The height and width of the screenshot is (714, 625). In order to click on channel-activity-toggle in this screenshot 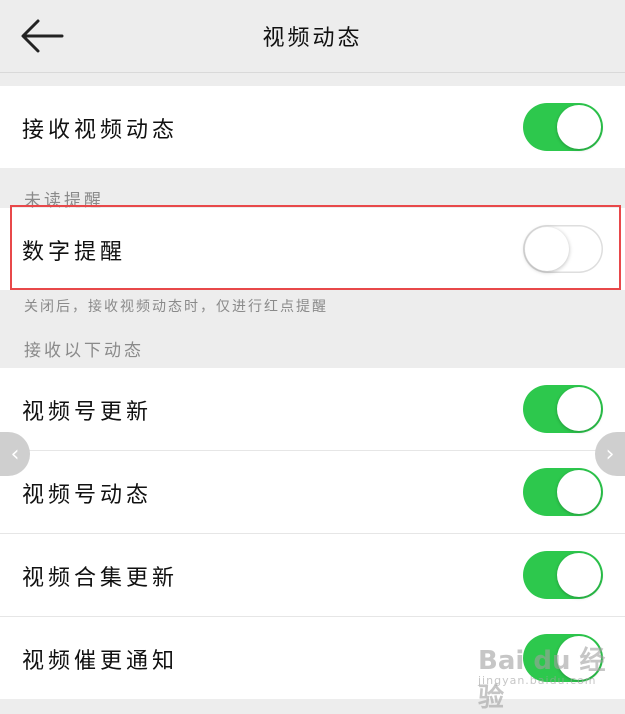, I will do `click(563, 492)`.